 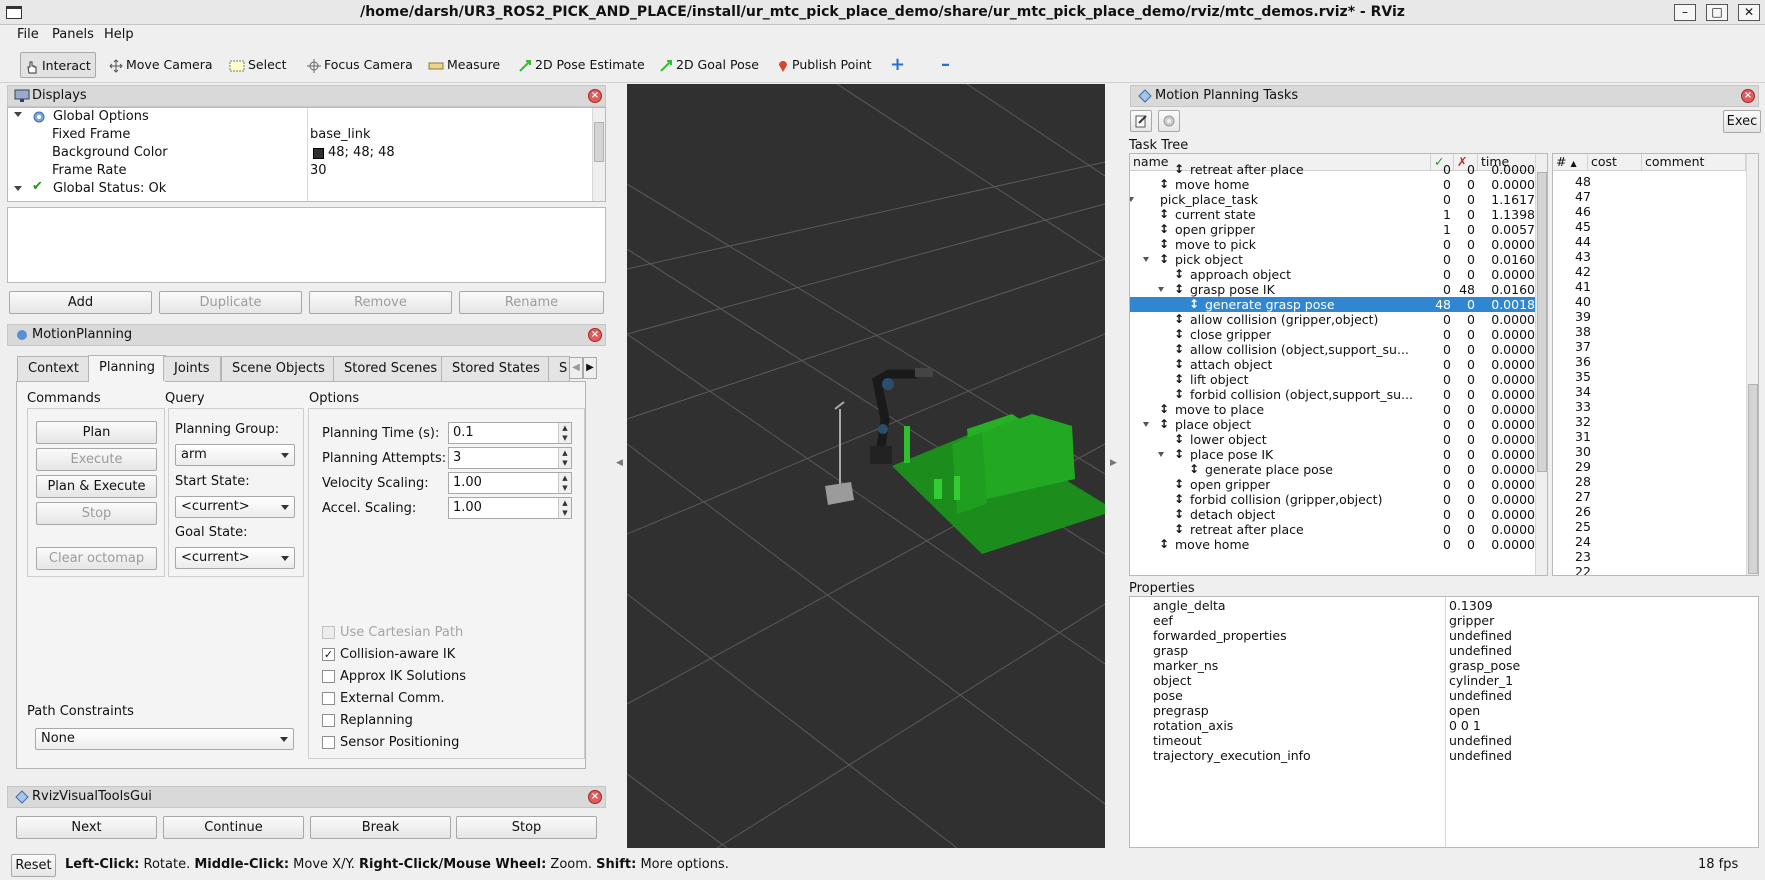 What do you see at coordinates (1444, 635) in the screenshot?
I see `property-row: forwarded_properties undefined` at bounding box center [1444, 635].